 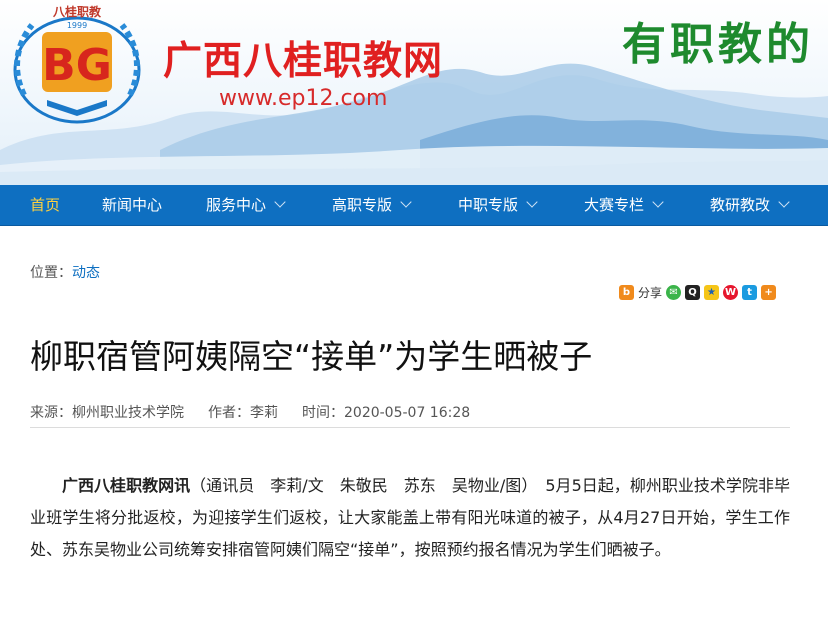 What do you see at coordinates (712, 292) in the screenshot?
I see `qzone-icon: ★` at bounding box center [712, 292].